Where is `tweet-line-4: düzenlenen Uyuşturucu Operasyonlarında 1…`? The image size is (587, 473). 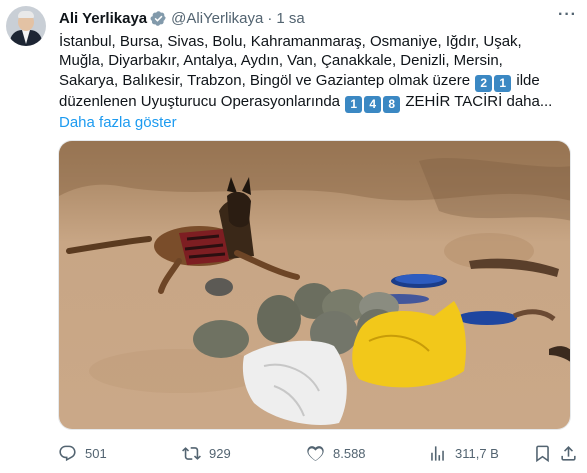 tweet-line-4: düzenlenen Uyuşturucu Operasyonlarında 1… is located at coordinates (319, 102).